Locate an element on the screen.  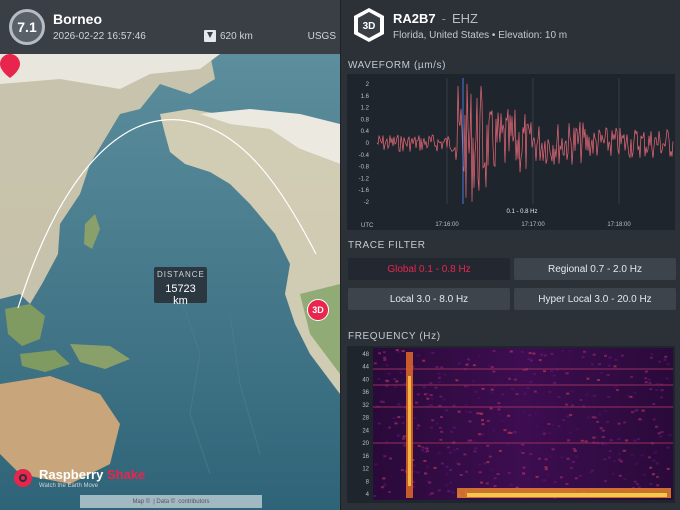
attribution-data: | Data © is located at coordinates (164, 502).